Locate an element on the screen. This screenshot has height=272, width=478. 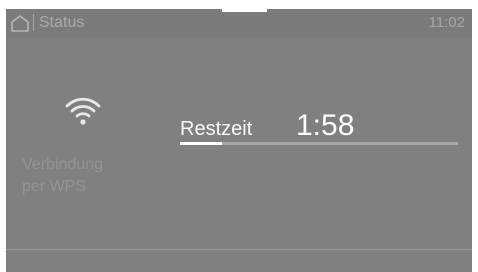
progress-fill is located at coordinates (201, 143).